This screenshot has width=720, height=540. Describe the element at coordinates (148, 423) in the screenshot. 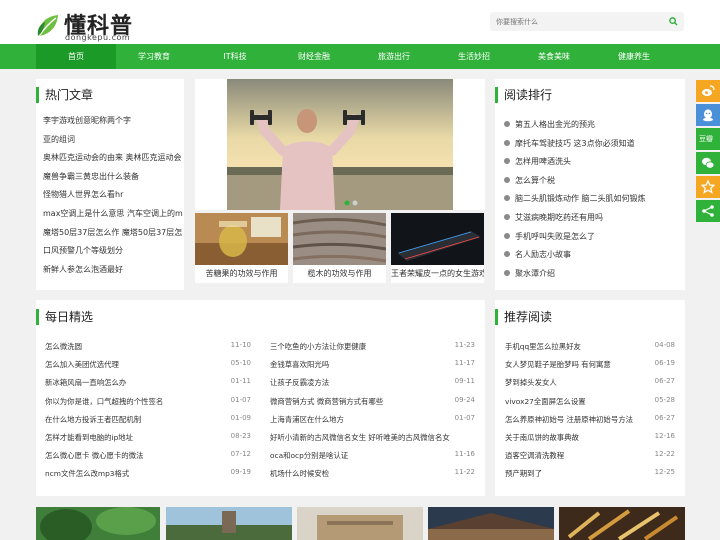

I see `list-item: 在什么地方投诉王者匹配机制 01-09` at that location.